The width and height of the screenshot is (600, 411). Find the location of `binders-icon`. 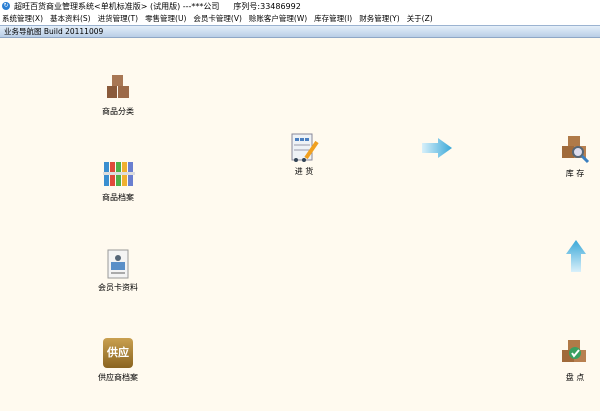

binders-icon is located at coordinates (119, 173).